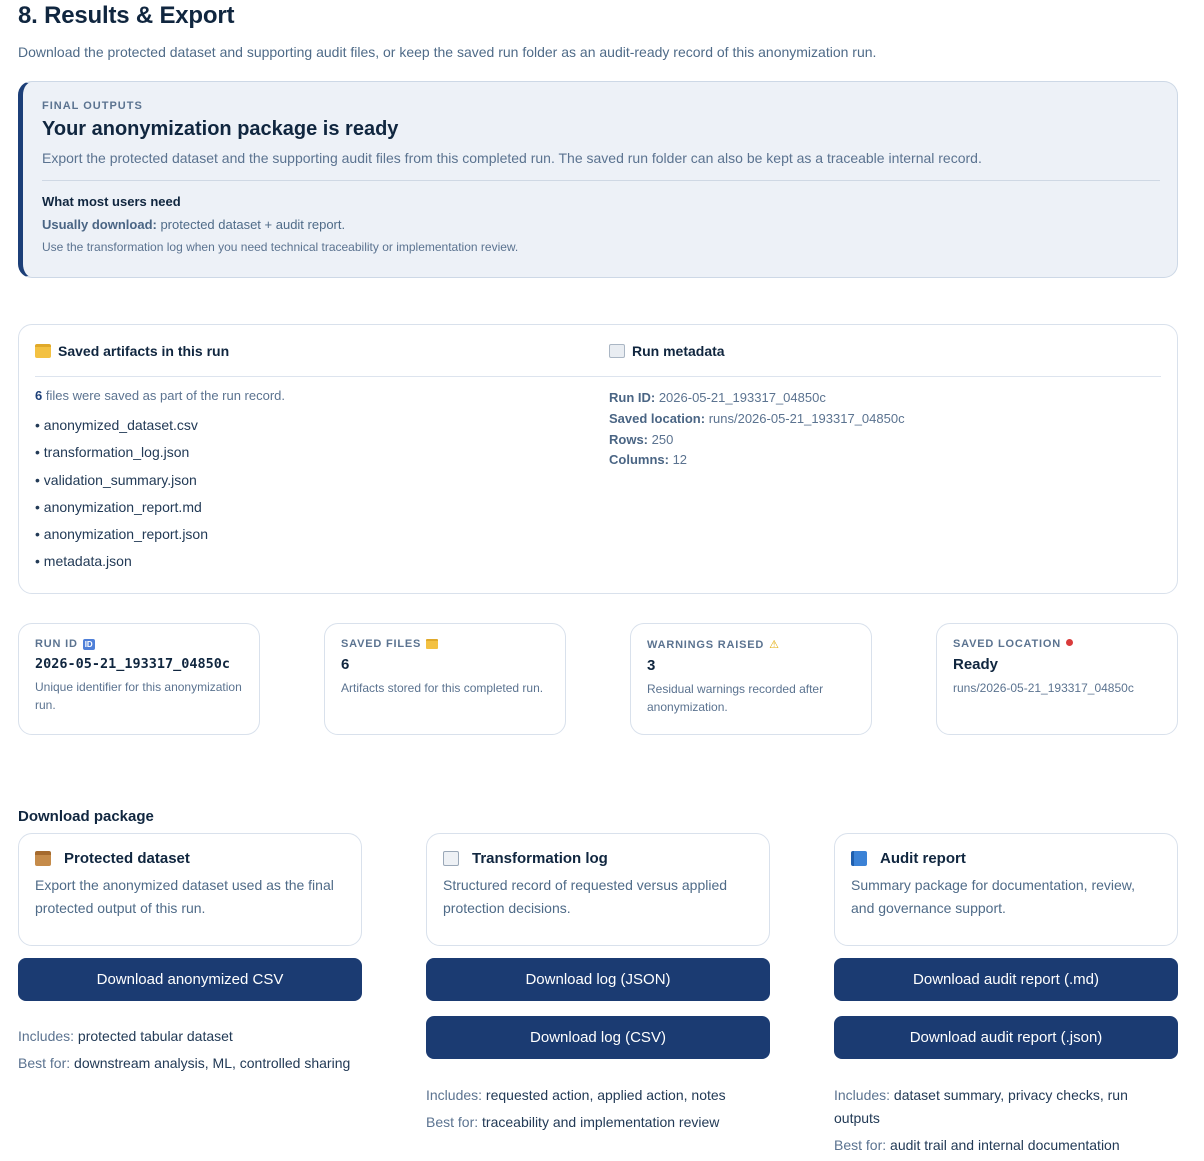  Describe the element at coordinates (139, 644) in the screenshot. I see `stat-label: RUN ID ID` at that location.